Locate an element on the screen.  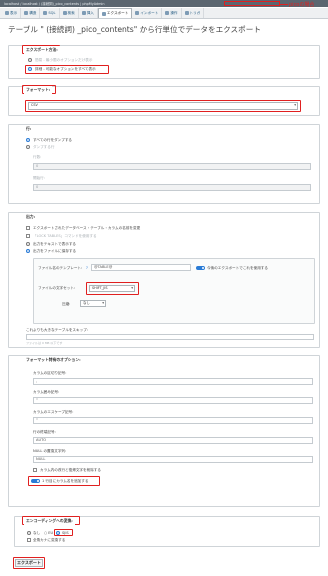
tab-label: 検索 is located at coordinates (71, 12).